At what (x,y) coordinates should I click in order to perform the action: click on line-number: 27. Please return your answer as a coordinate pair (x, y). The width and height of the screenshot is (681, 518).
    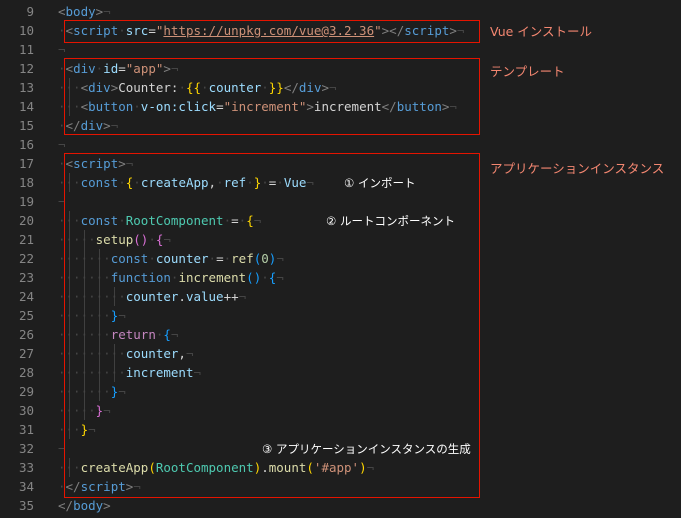
    Looking at the image, I should click on (26, 353).